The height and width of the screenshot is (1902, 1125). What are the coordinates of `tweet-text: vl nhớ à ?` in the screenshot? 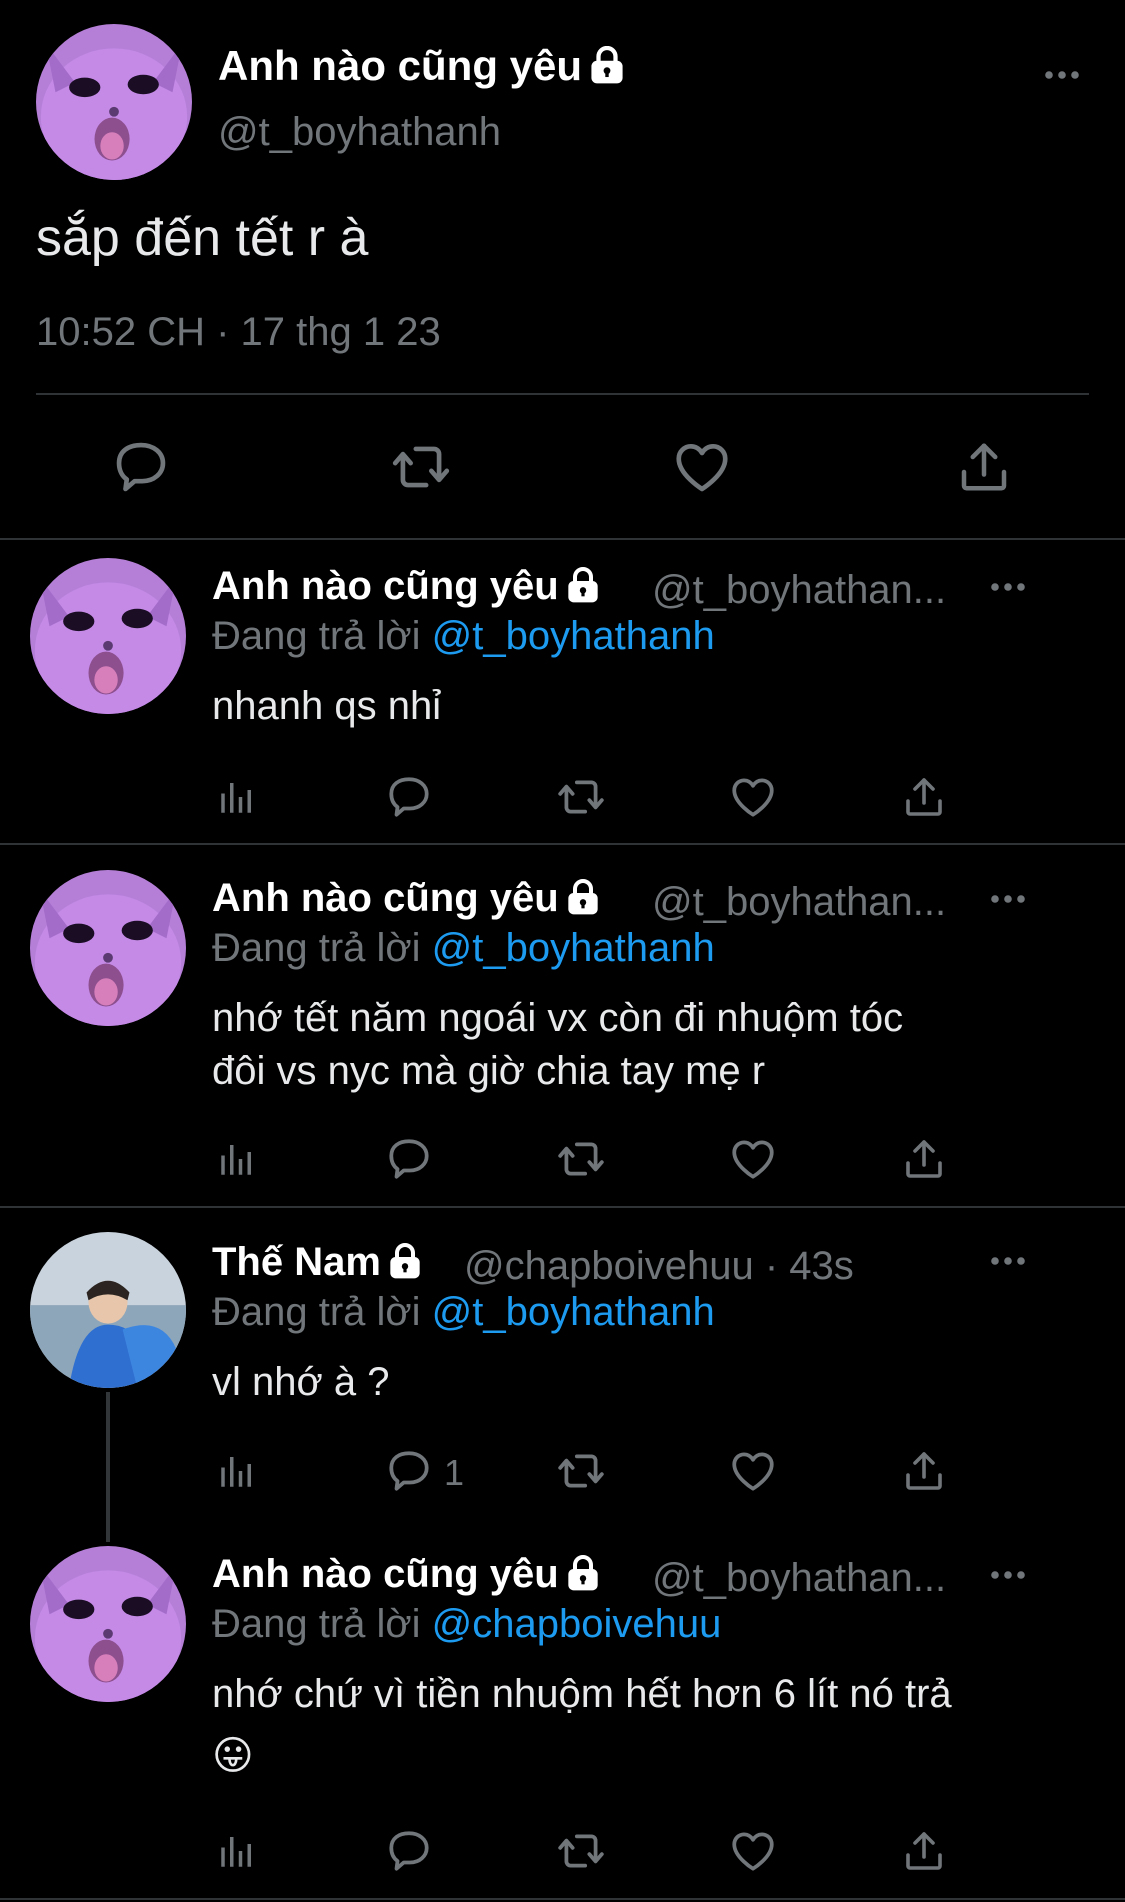 It's located at (301, 1382).